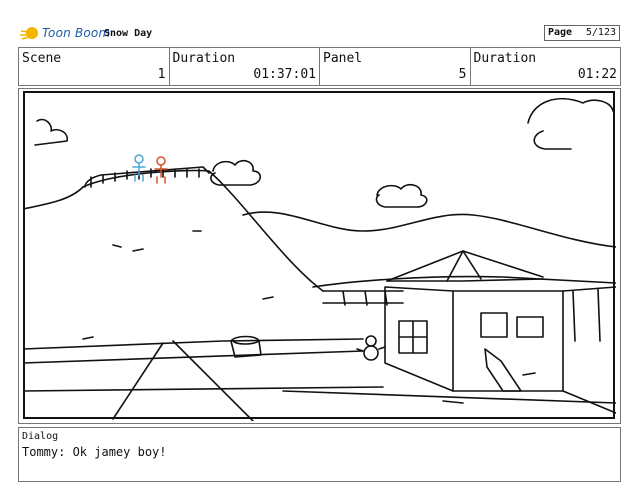 Image resolution: width=640 pixels, height=496 pixels. Describe the element at coordinates (128, 33) in the screenshot. I see `project-title: Snow Day` at that location.